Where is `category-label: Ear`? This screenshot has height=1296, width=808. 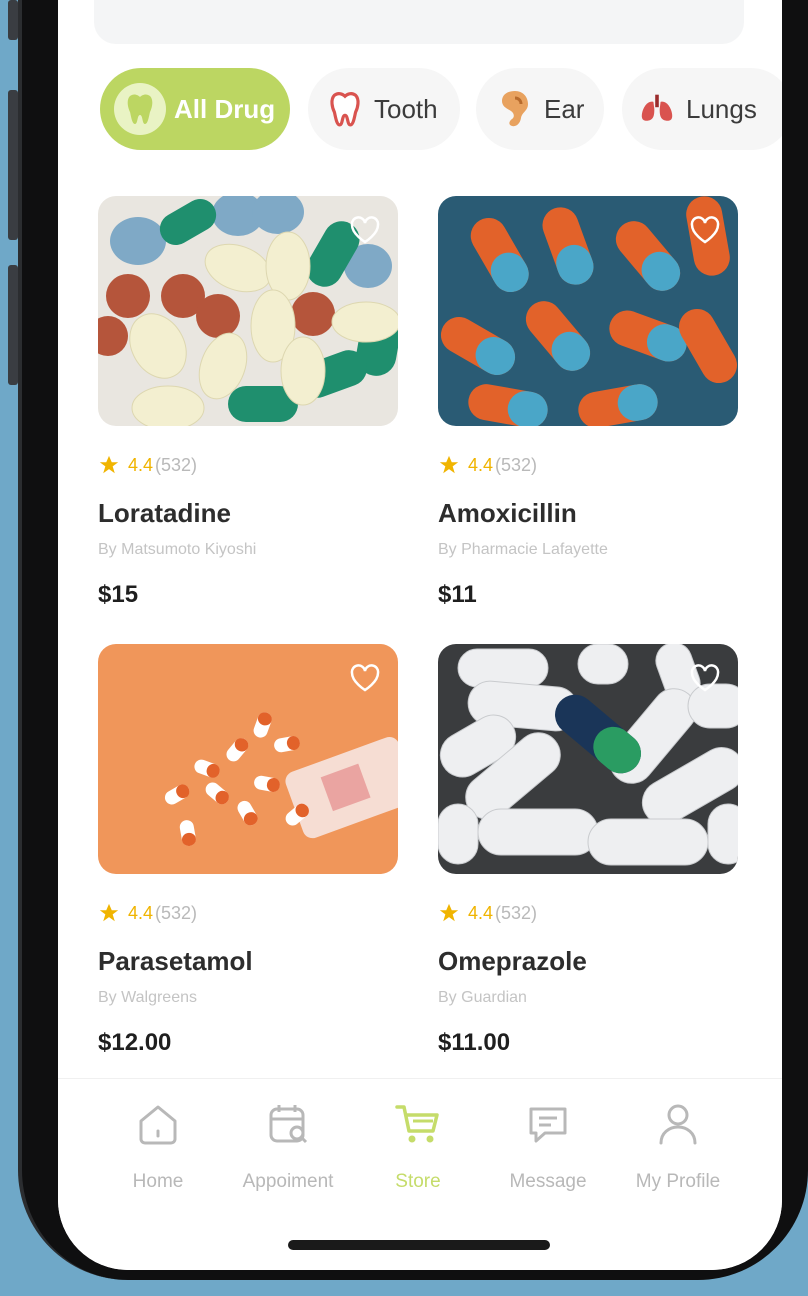
category-label: Ear is located at coordinates (564, 108).